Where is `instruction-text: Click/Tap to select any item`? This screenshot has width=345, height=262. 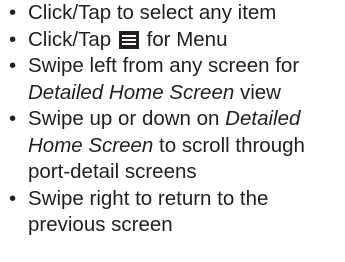 instruction-text: Click/Tap to select any item is located at coordinates (152, 12).